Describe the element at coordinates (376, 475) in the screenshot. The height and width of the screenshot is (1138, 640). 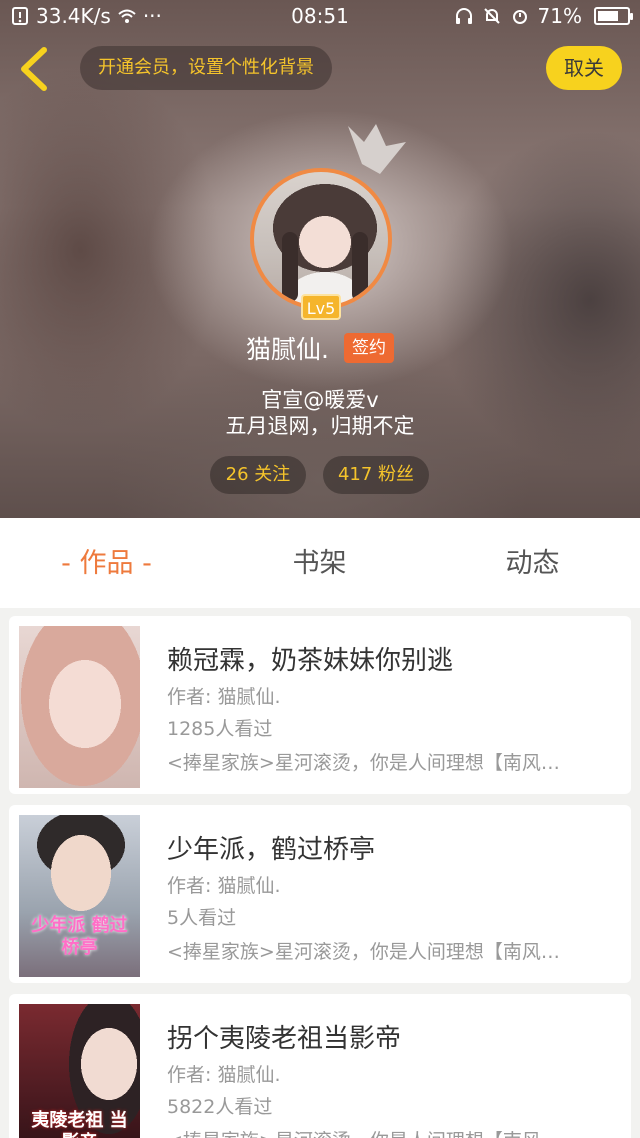
I see `fans-count: 417 粉丝` at that location.